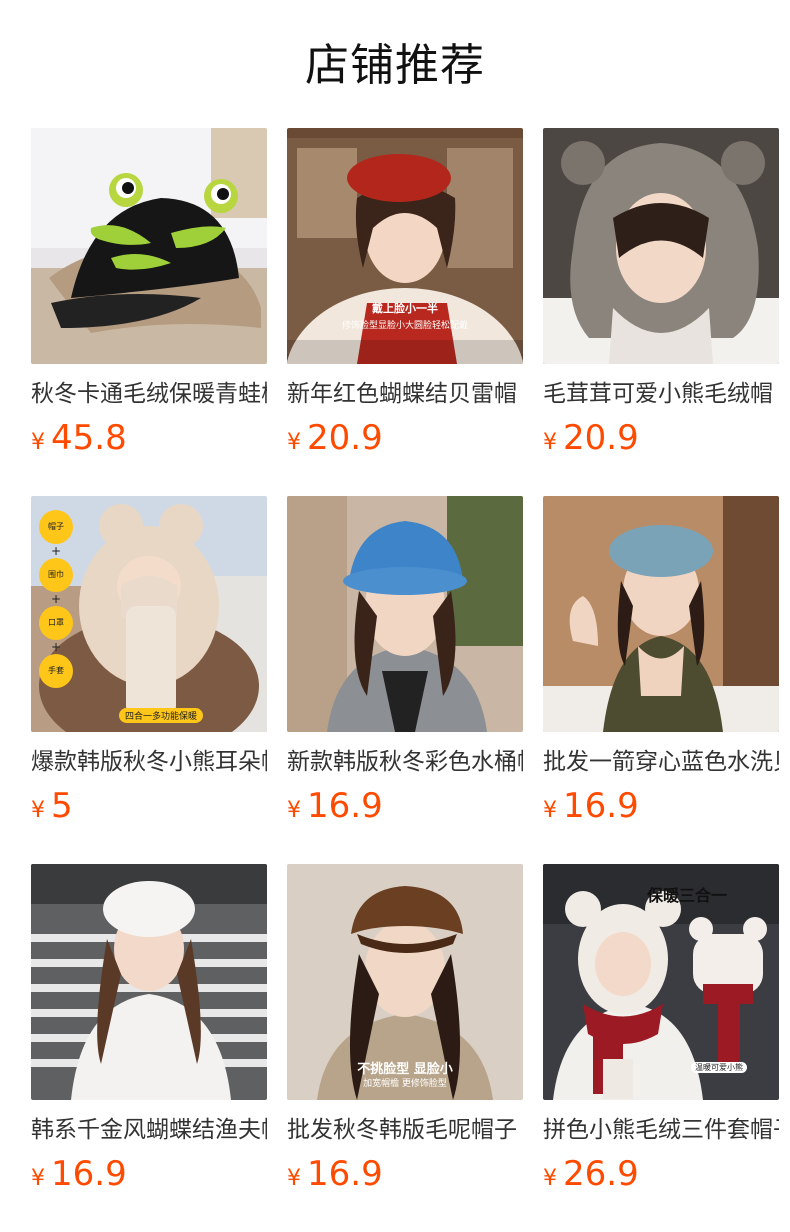 The image size is (790, 1232). I want to click on product-card: 秋冬卡通毛绒保暖青蛙棒球帽 ¥45.8, so click(149, 293).